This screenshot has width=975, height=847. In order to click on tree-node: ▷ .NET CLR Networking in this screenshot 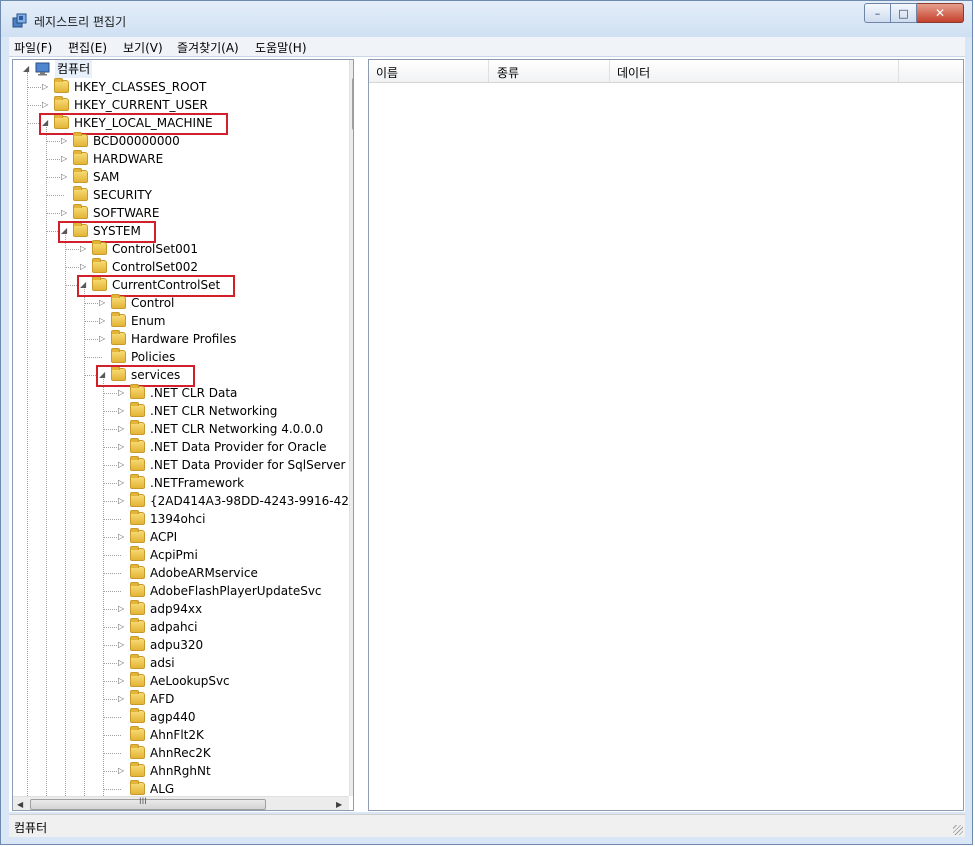, I will do `click(228, 411)`.